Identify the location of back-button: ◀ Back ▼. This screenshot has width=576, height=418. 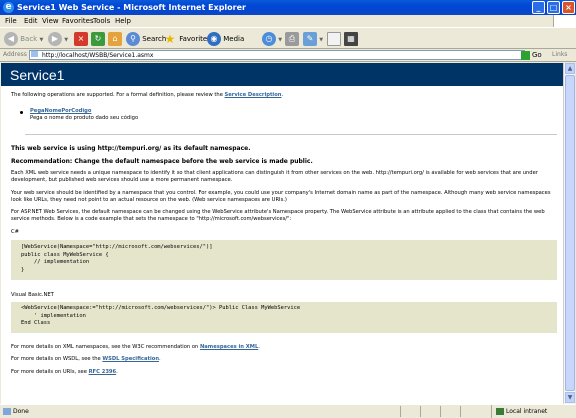
(23, 39).